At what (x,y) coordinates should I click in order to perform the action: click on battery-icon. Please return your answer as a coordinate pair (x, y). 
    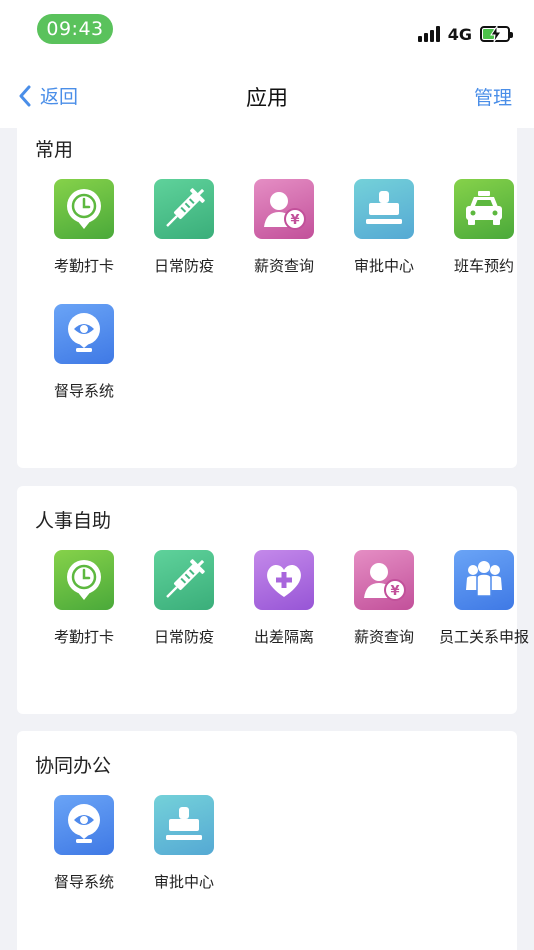
    Looking at the image, I should click on (496, 34).